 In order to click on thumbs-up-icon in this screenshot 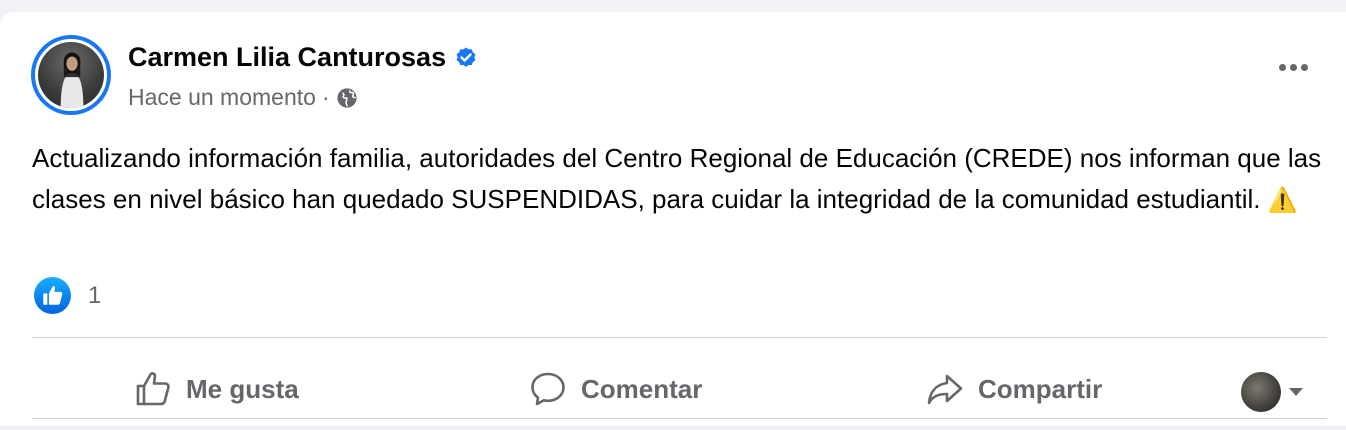, I will do `click(153, 389)`.